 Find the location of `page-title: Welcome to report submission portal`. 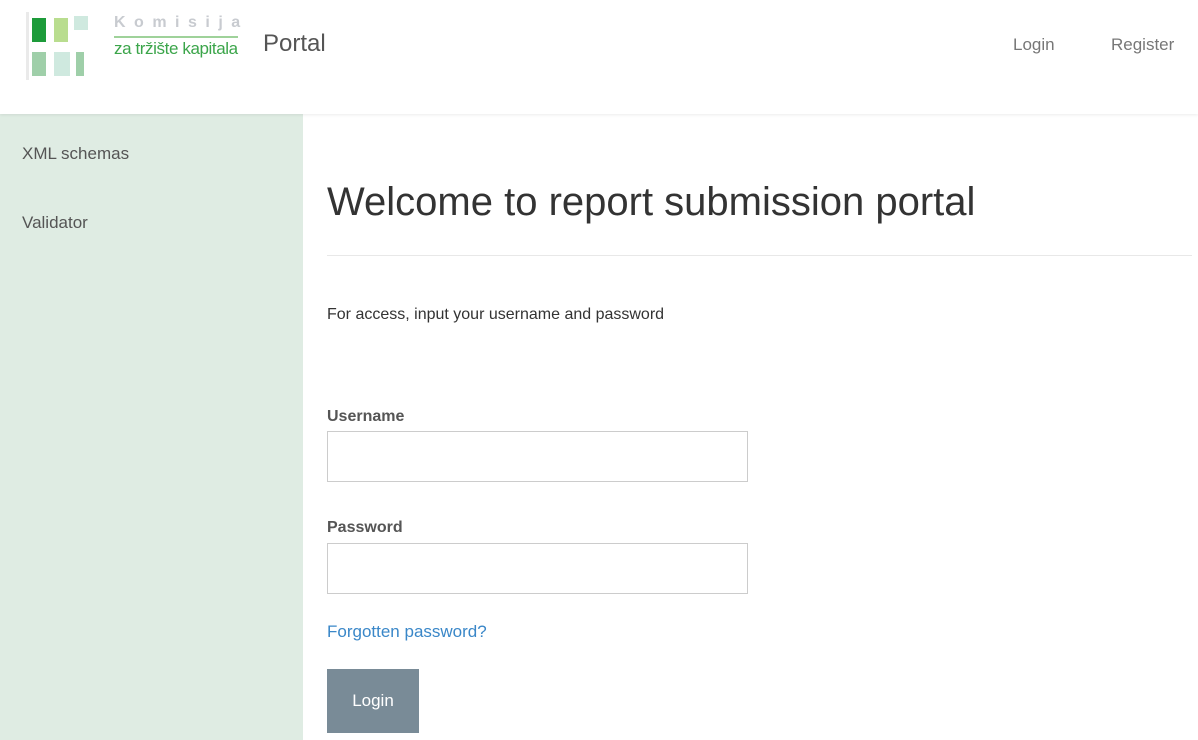

page-title: Welcome to report submission portal is located at coordinates (651, 202).